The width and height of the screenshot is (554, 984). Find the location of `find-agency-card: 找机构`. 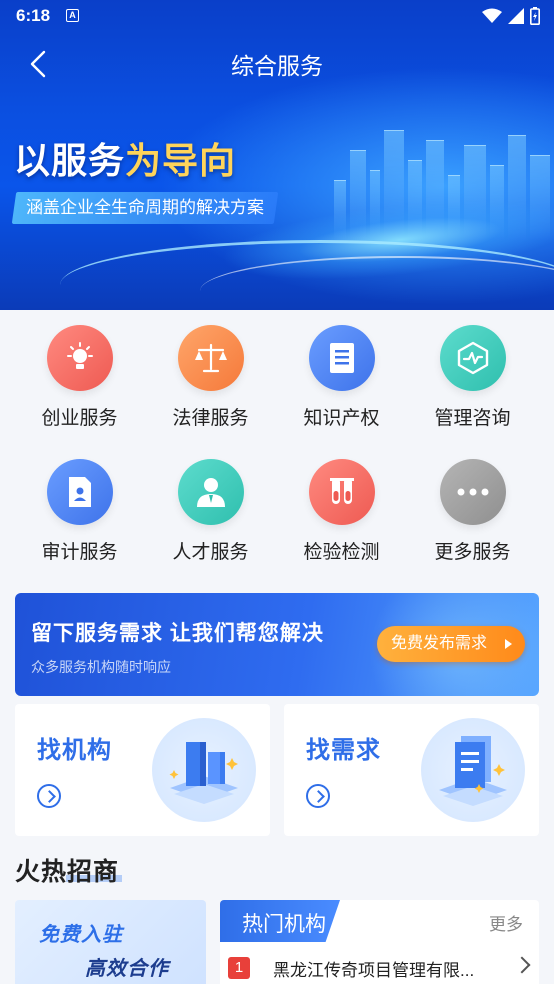

find-agency-card: 找机构 is located at coordinates (142, 770).